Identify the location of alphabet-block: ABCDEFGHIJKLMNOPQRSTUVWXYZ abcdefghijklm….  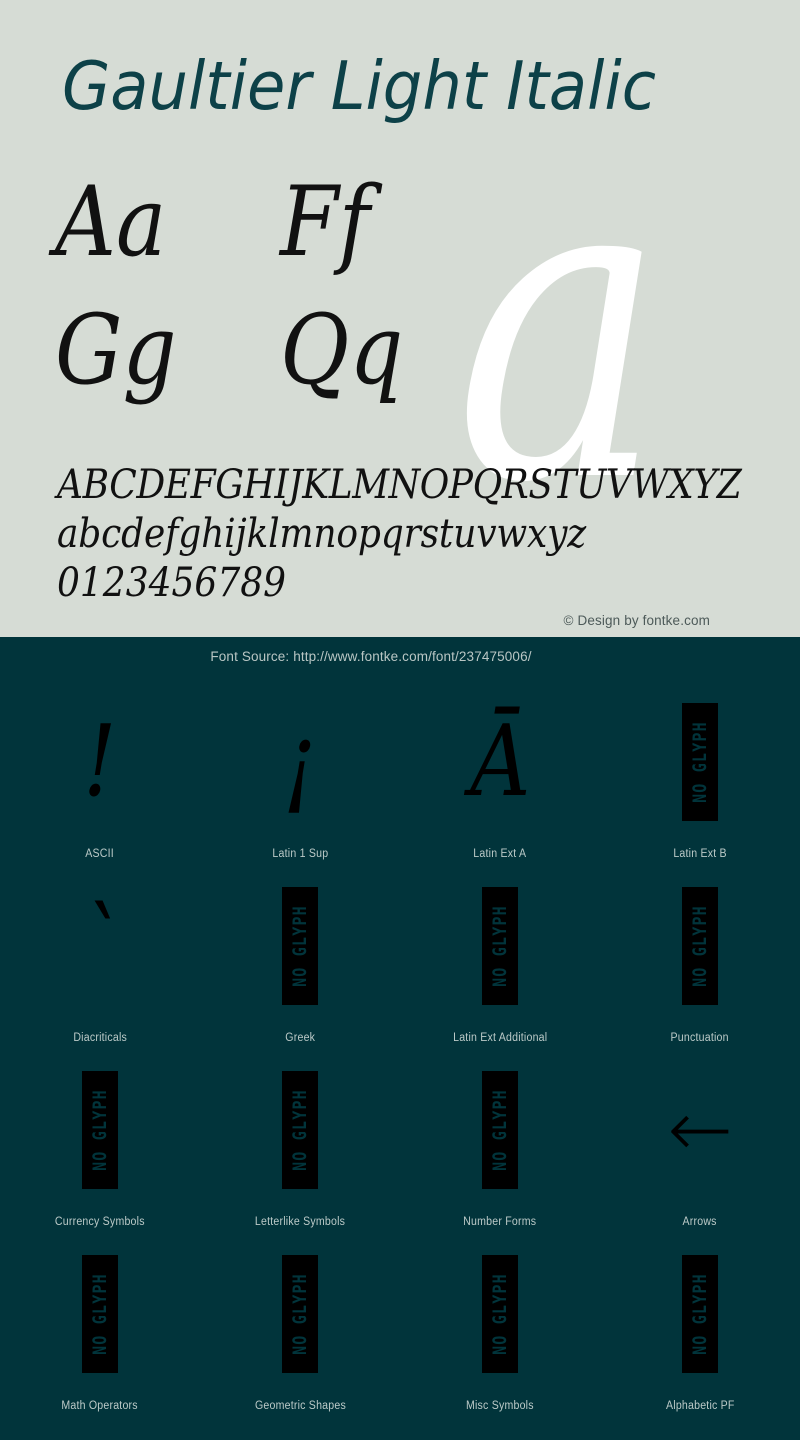
(407, 535).